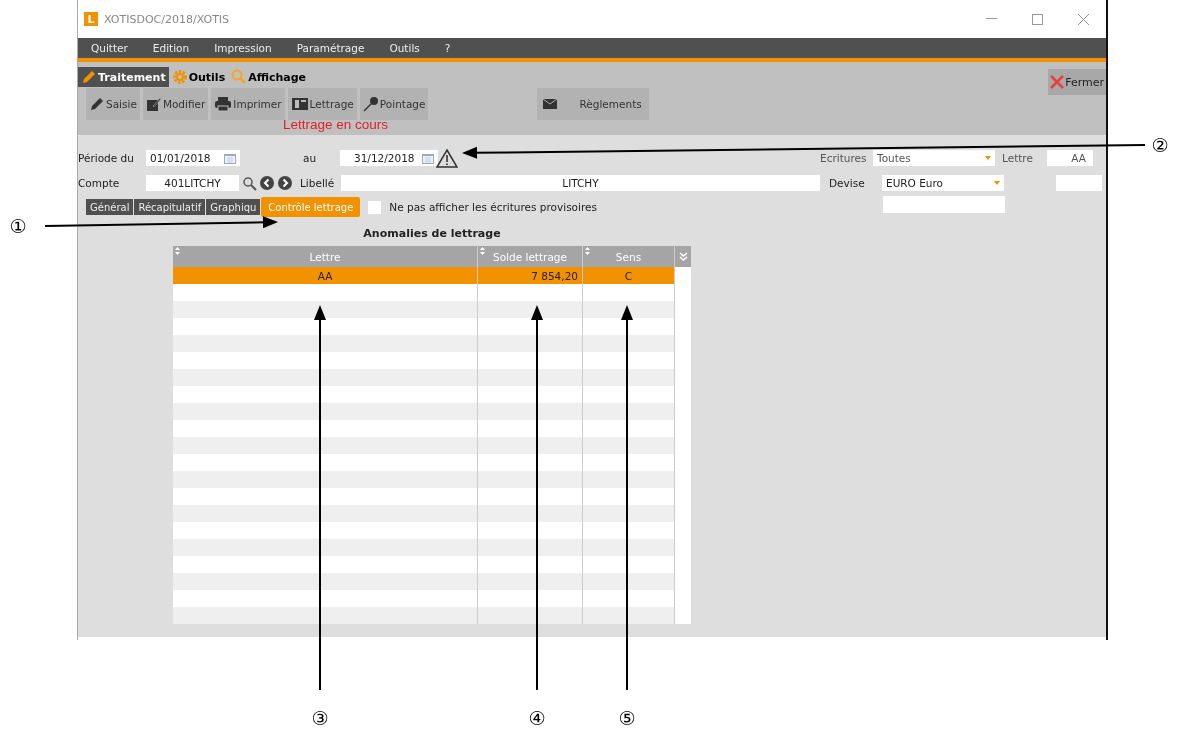 This screenshot has height=729, width=1180. I want to click on callout-number: ③, so click(320, 718).